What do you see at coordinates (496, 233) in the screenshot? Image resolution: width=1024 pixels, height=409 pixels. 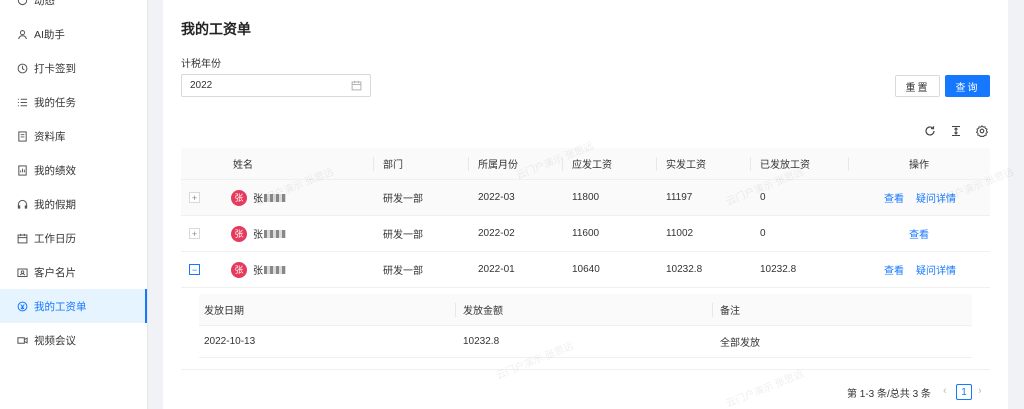 I see `month-cell: 2022-02` at bounding box center [496, 233].